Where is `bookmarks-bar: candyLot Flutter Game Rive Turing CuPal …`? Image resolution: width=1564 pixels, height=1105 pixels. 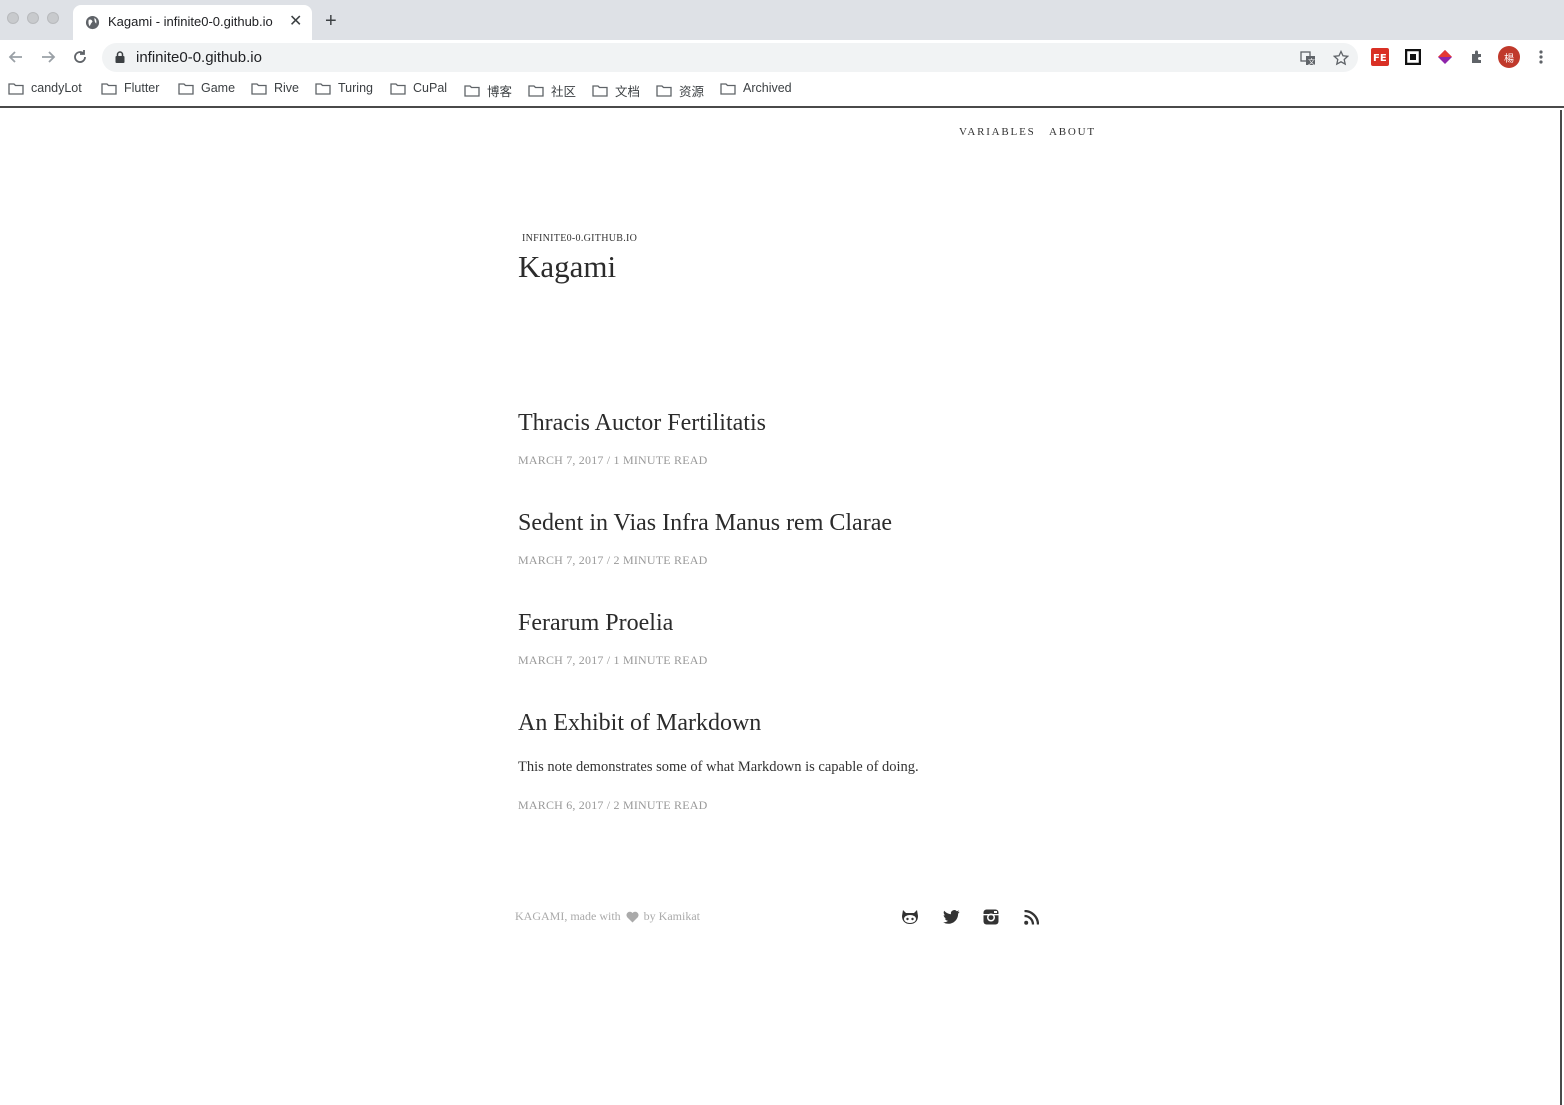
bookmarks-bar: candyLot Flutter Game Rive Turing CuPal … is located at coordinates (782, 91).